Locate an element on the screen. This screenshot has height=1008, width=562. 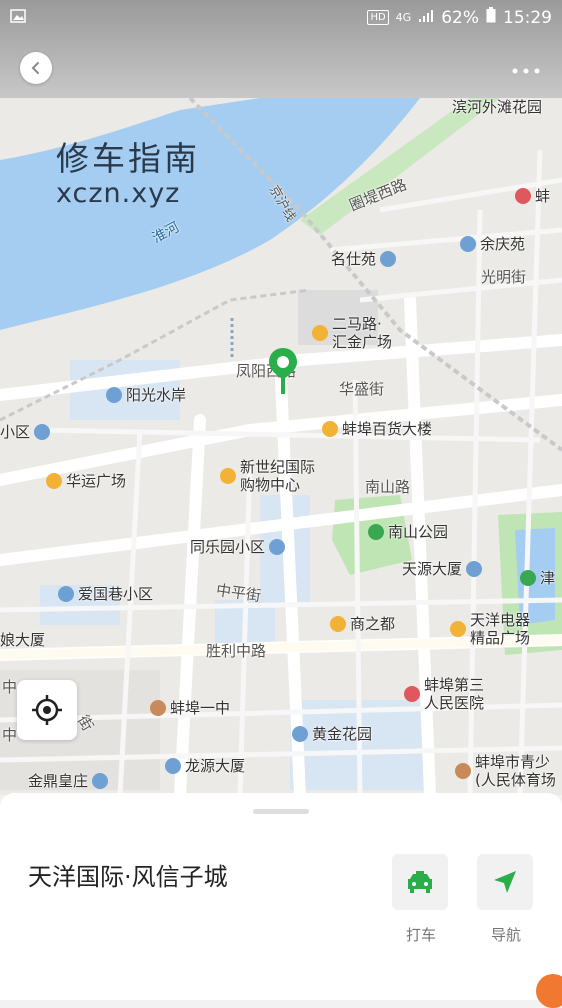
poi-label: 龙源大厦 is located at coordinates (215, 766).